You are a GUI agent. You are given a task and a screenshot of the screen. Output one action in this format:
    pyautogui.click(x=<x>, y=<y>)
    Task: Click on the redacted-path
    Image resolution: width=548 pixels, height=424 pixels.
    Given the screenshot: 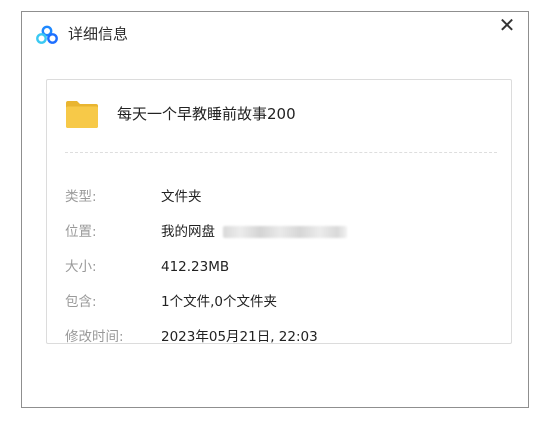 What is the action you would take?
    pyautogui.click(x=285, y=232)
    